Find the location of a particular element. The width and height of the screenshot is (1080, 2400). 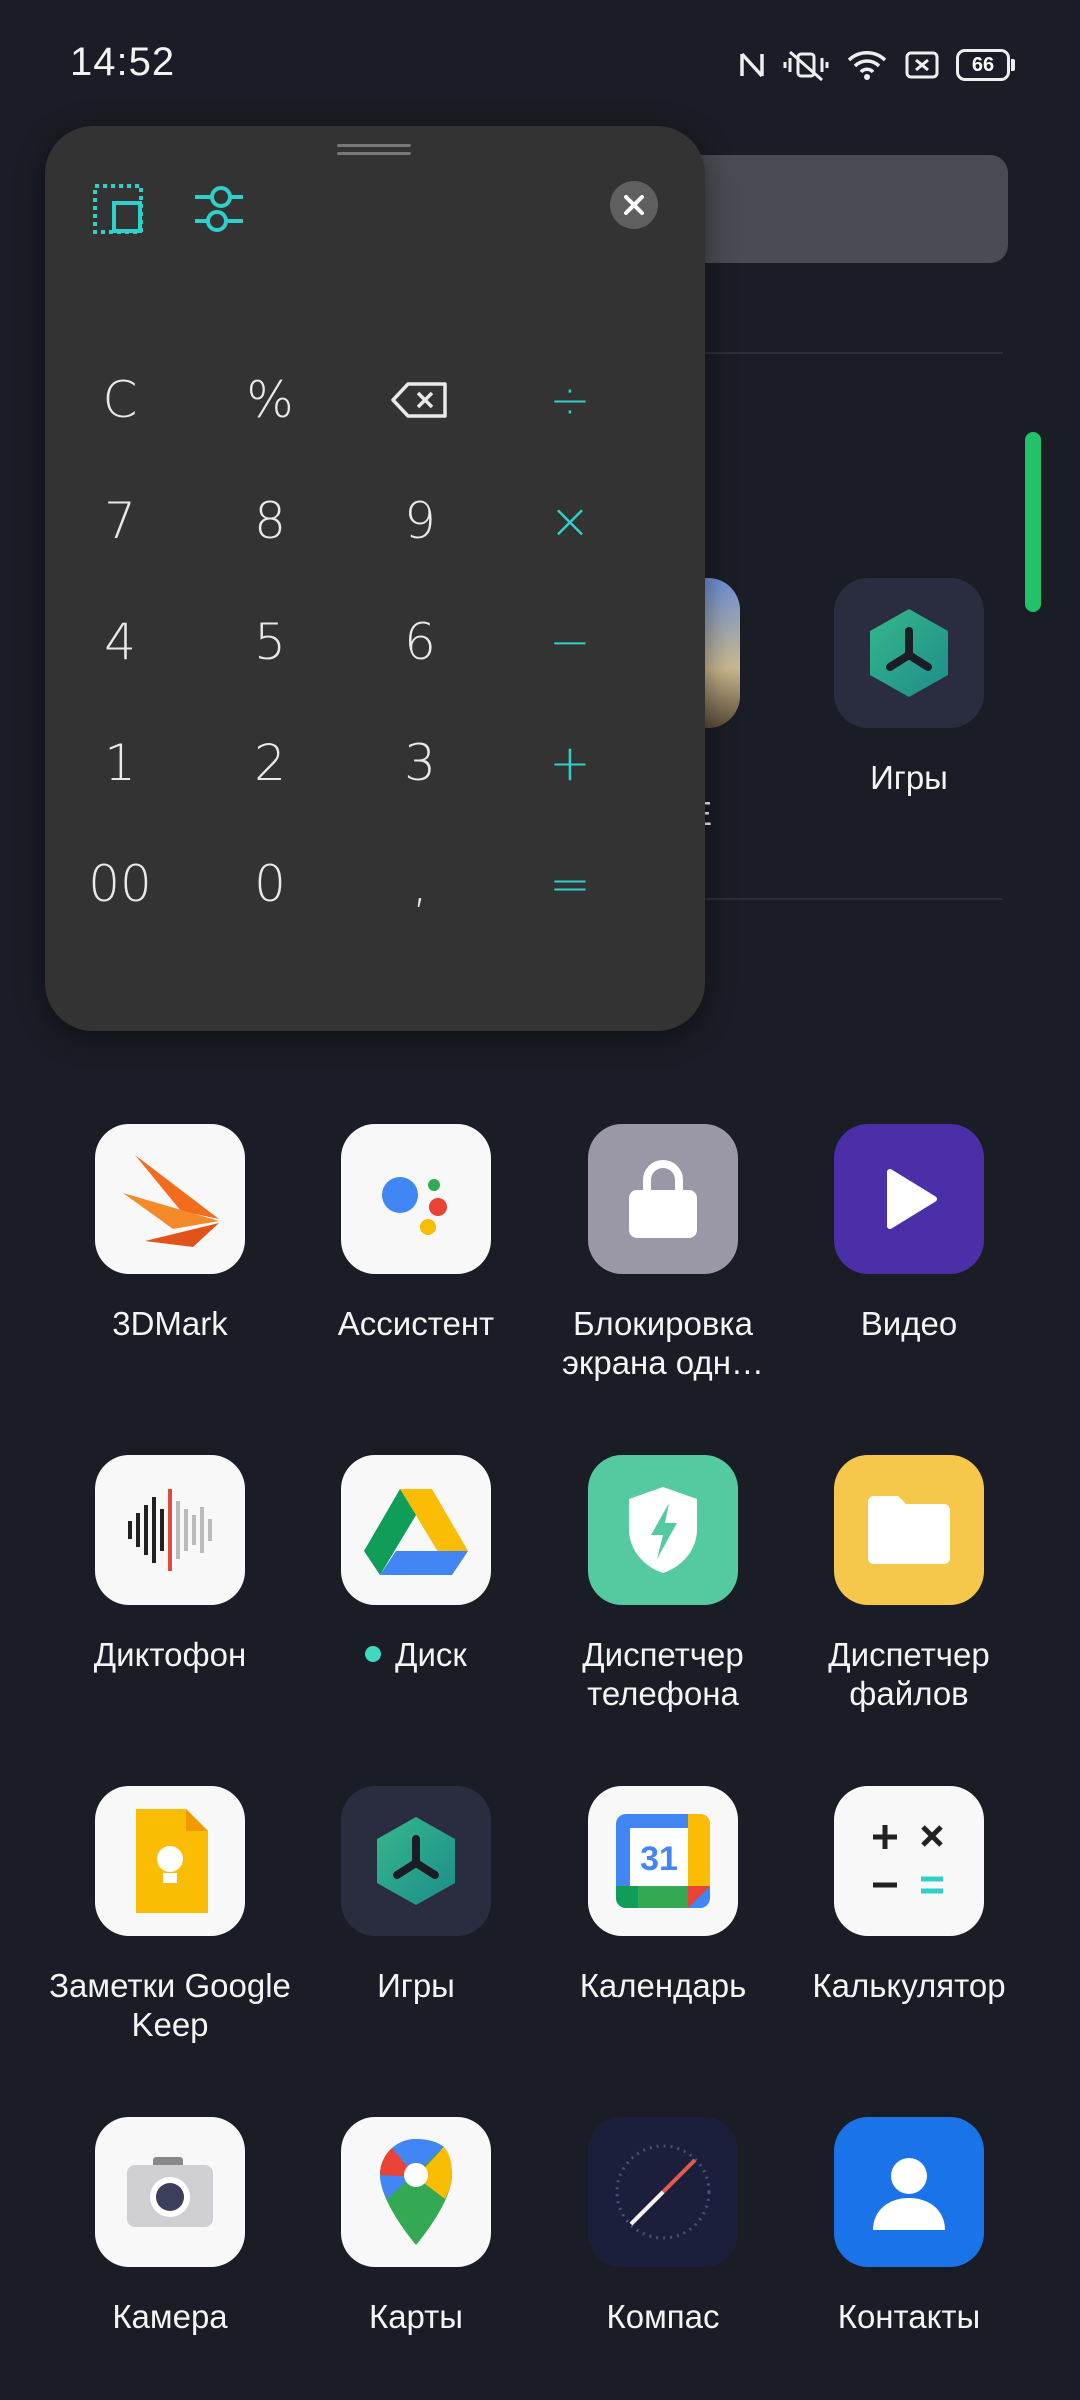

lock-icon is located at coordinates (663, 1199).